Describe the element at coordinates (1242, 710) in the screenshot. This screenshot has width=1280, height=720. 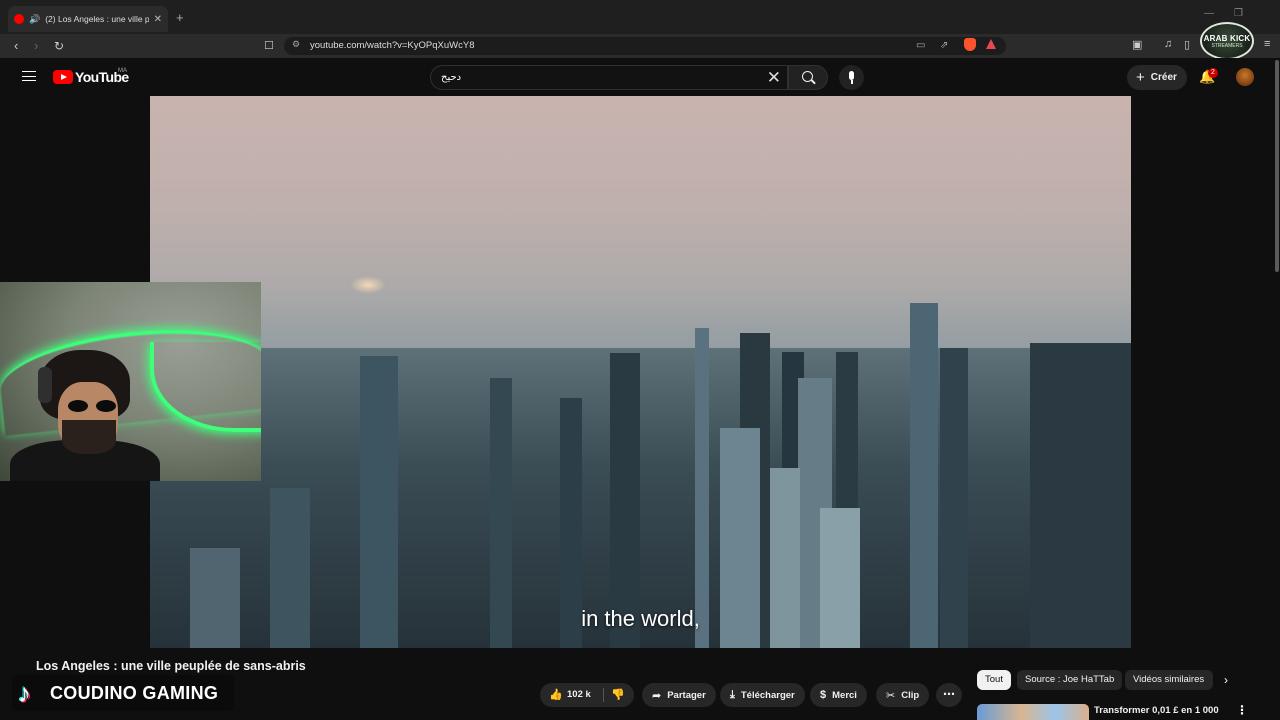
I see `recommendation-more-icon: ⋮` at that location.